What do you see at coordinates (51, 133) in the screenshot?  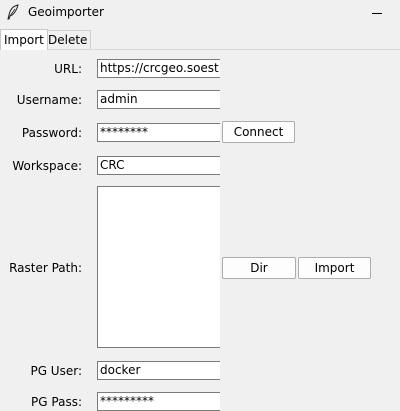 I see `password-label: Password:` at bounding box center [51, 133].